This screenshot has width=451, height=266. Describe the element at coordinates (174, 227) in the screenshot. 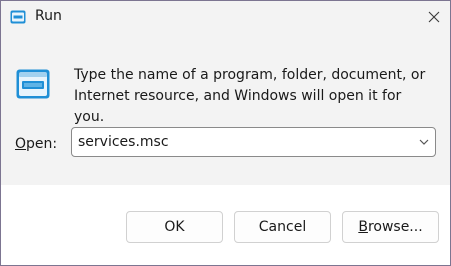

I see `ok-button: OK` at that location.